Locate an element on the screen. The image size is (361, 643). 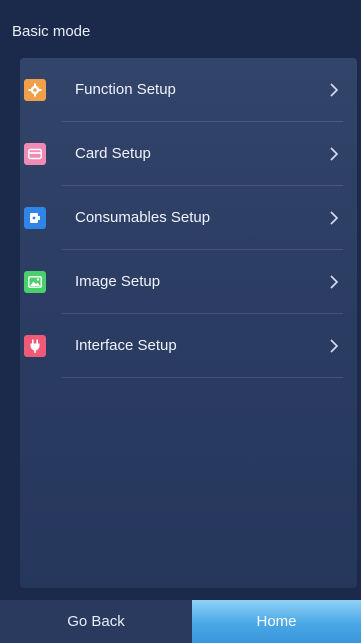
ribbon-icon is located at coordinates (35, 218).